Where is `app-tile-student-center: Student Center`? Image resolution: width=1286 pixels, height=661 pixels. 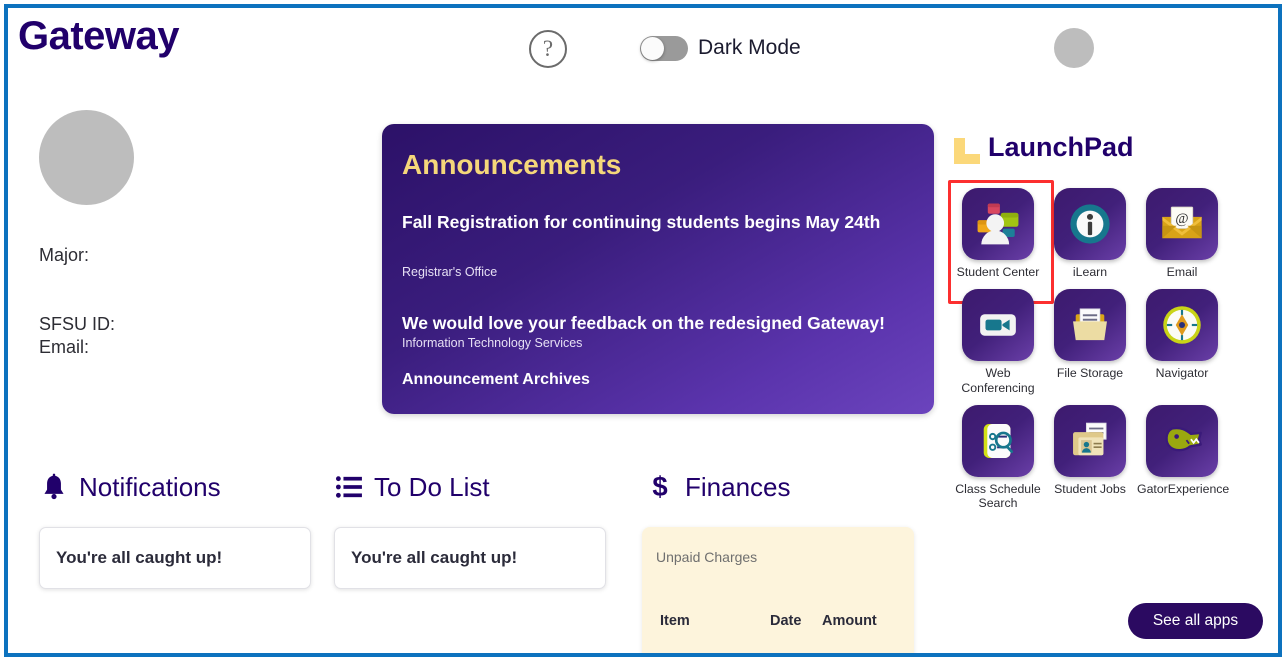 app-tile-student-center: Student Center is located at coordinates (1001, 242).